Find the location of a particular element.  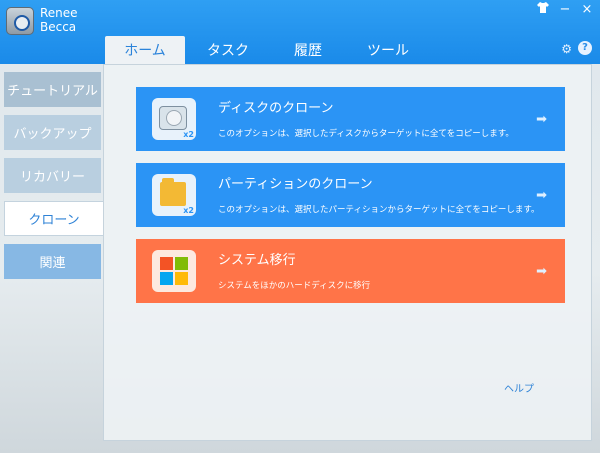

windows-logo-icon is located at coordinates (174, 271).